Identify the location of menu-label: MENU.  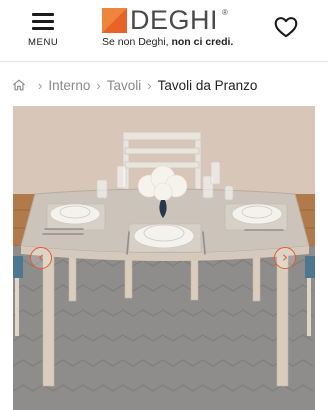
(43, 42).